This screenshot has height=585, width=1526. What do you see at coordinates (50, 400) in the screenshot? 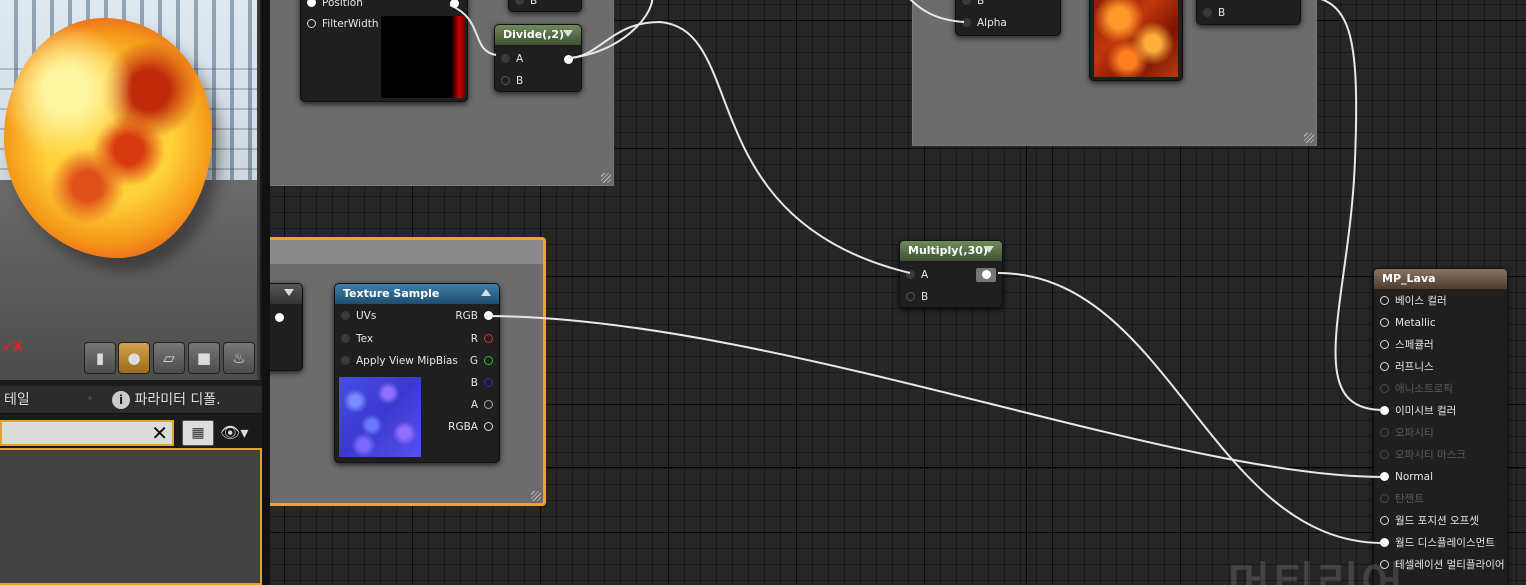
I see `tab-details: 테일 ✦` at bounding box center [50, 400].